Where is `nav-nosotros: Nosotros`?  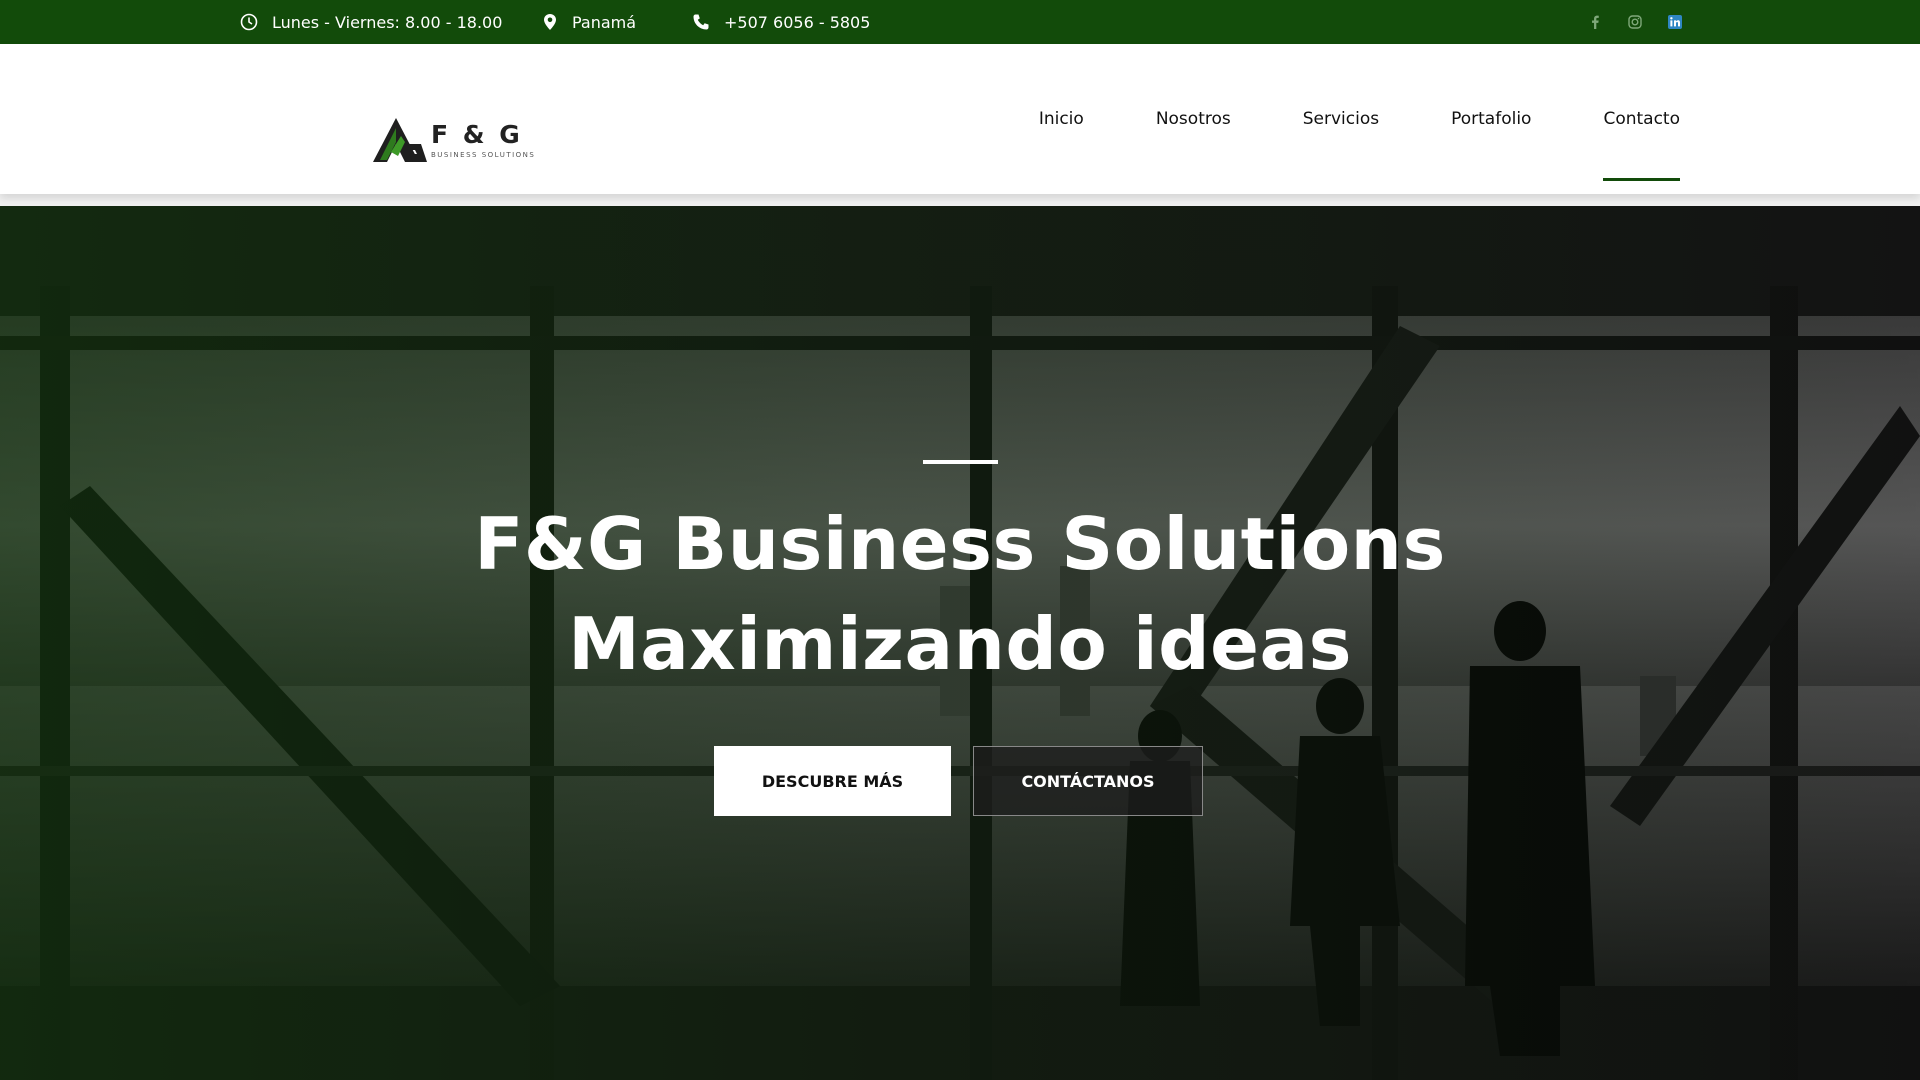
nav-nosotros: Nosotros is located at coordinates (1193, 119).